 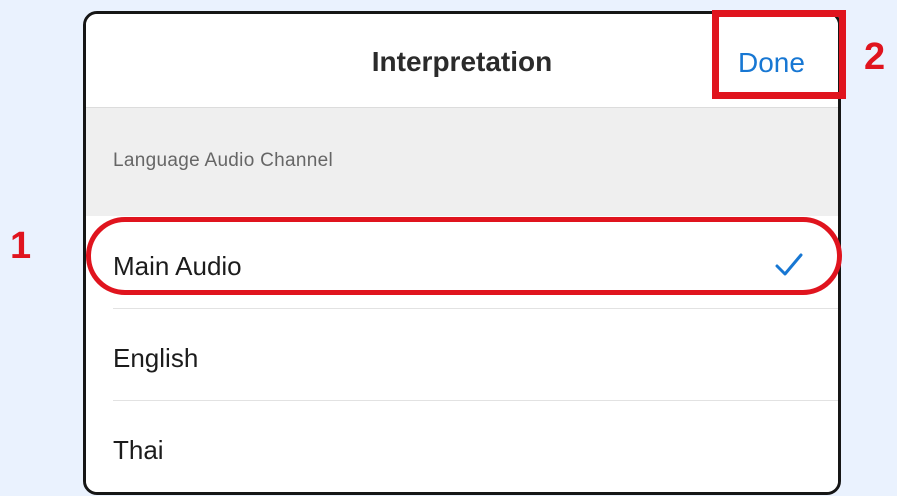 What do you see at coordinates (21, 246) in the screenshot?
I see `annotation-step-1: 1` at bounding box center [21, 246].